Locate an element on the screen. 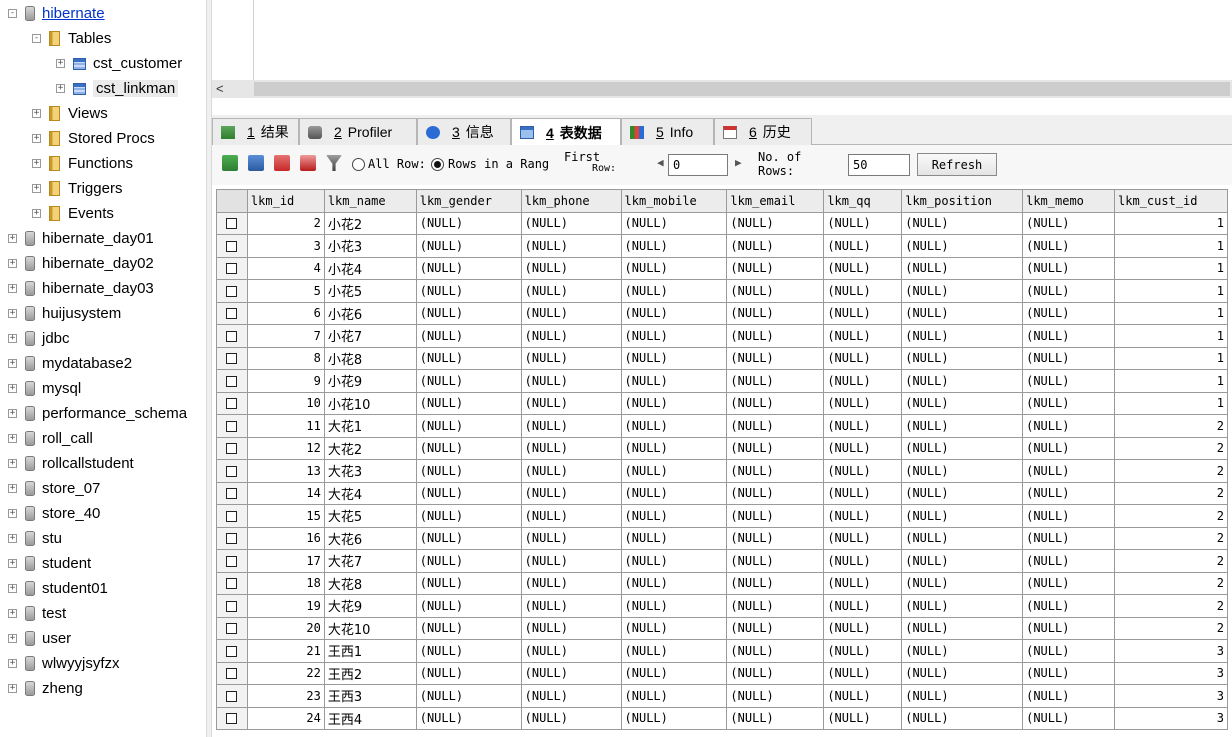 The width and height of the screenshot is (1232, 737). column-header-lkm-name: lkm_name is located at coordinates (370, 201).